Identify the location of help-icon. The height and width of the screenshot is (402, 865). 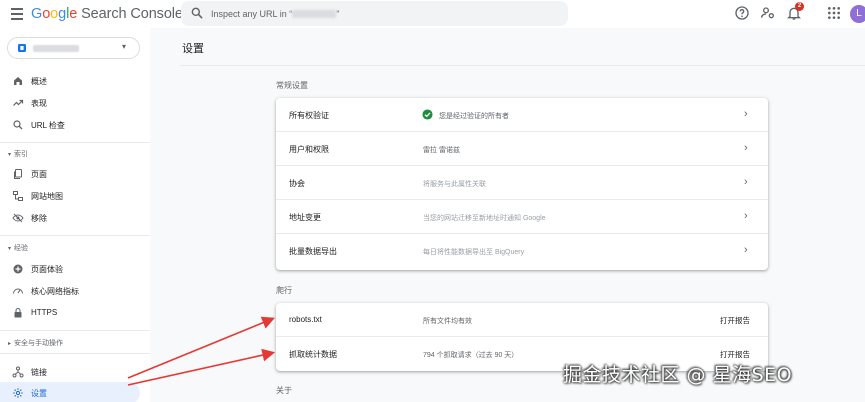
(742, 13).